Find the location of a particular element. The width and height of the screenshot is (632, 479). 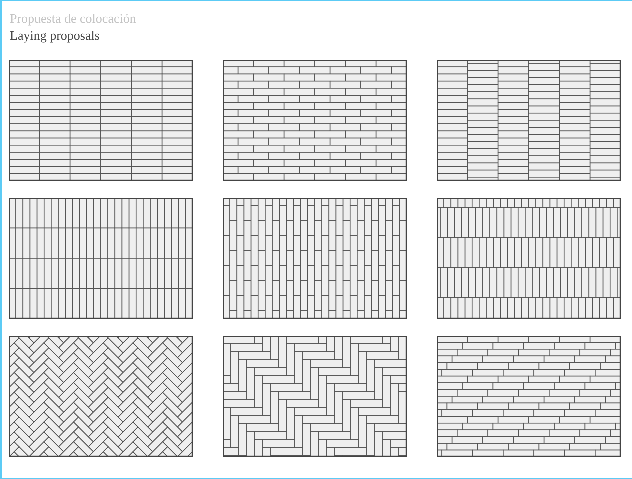

page-subtitle: Laying proposals is located at coordinates (55, 36).